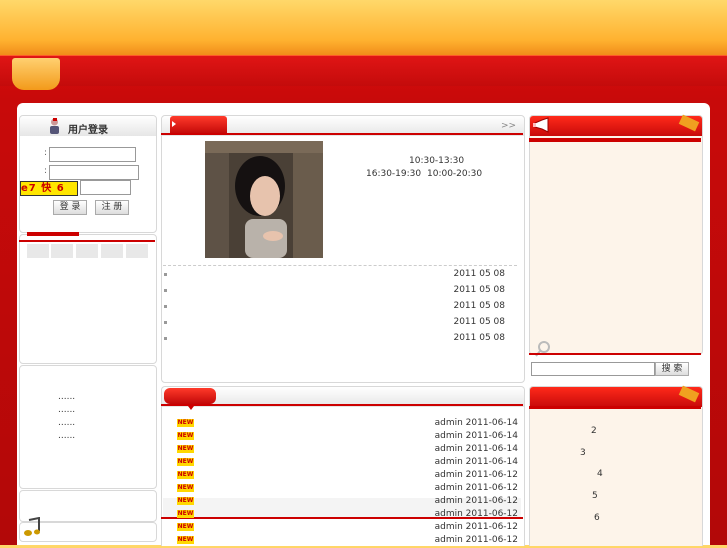 This screenshot has height=548, width=727. Describe the element at coordinates (616, 465) in the screenshot. I see `ranking-panel` at that location.